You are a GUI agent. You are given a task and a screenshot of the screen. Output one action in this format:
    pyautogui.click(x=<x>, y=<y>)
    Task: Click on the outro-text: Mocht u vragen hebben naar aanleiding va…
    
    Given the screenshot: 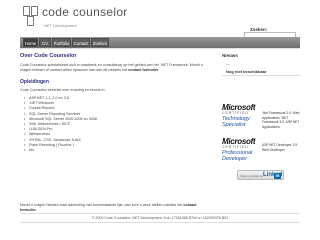 What is the action you would take?
    pyautogui.click(x=101, y=205)
    